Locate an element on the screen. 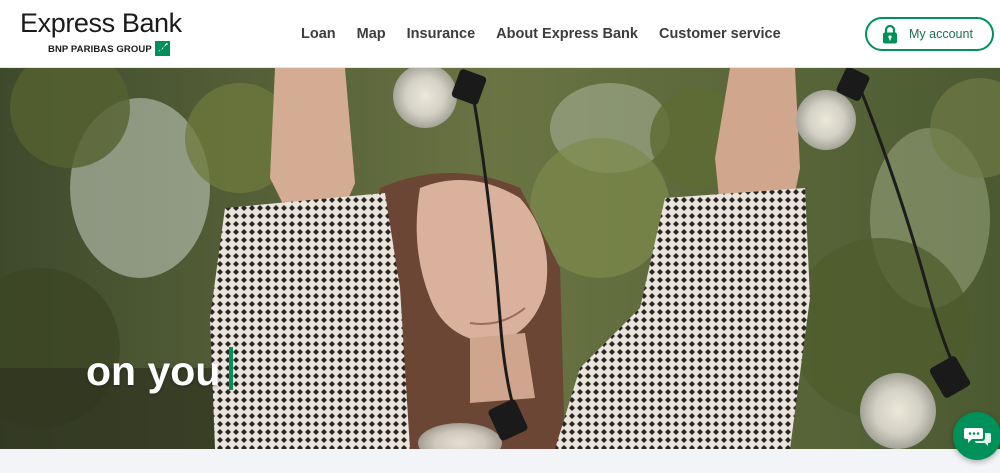  my-account-button: My account is located at coordinates (929, 34).